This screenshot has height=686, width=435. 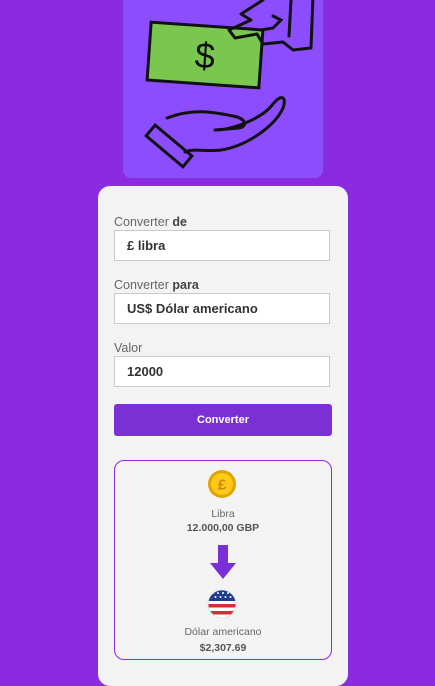 What do you see at coordinates (222, 604) in the screenshot?
I see `us-flag-icon` at bounding box center [222, 604].